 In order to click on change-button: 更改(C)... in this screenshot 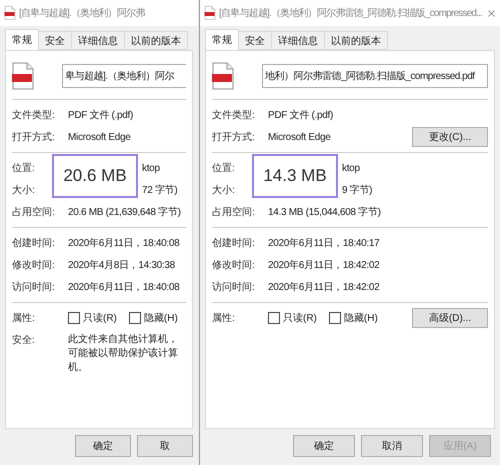, I will do `click(450, 137)`.